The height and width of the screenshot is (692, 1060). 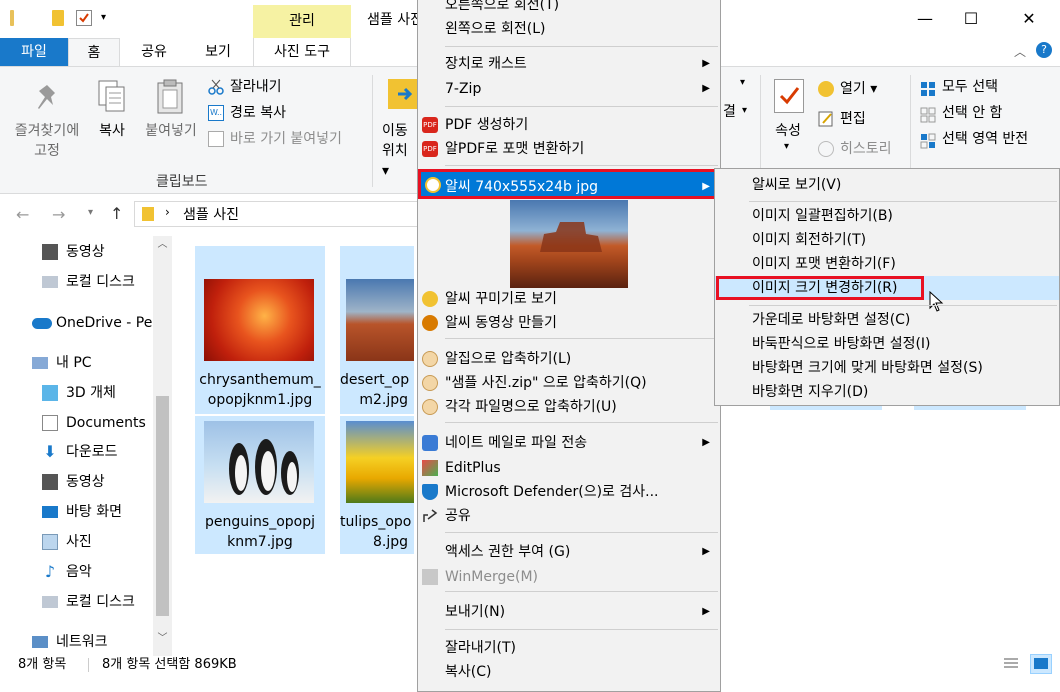 What do you see at coordinates (258, 113) in the screenshot?
I see `copy-path-button: 경로 복사` at bounding box center [258, 113].